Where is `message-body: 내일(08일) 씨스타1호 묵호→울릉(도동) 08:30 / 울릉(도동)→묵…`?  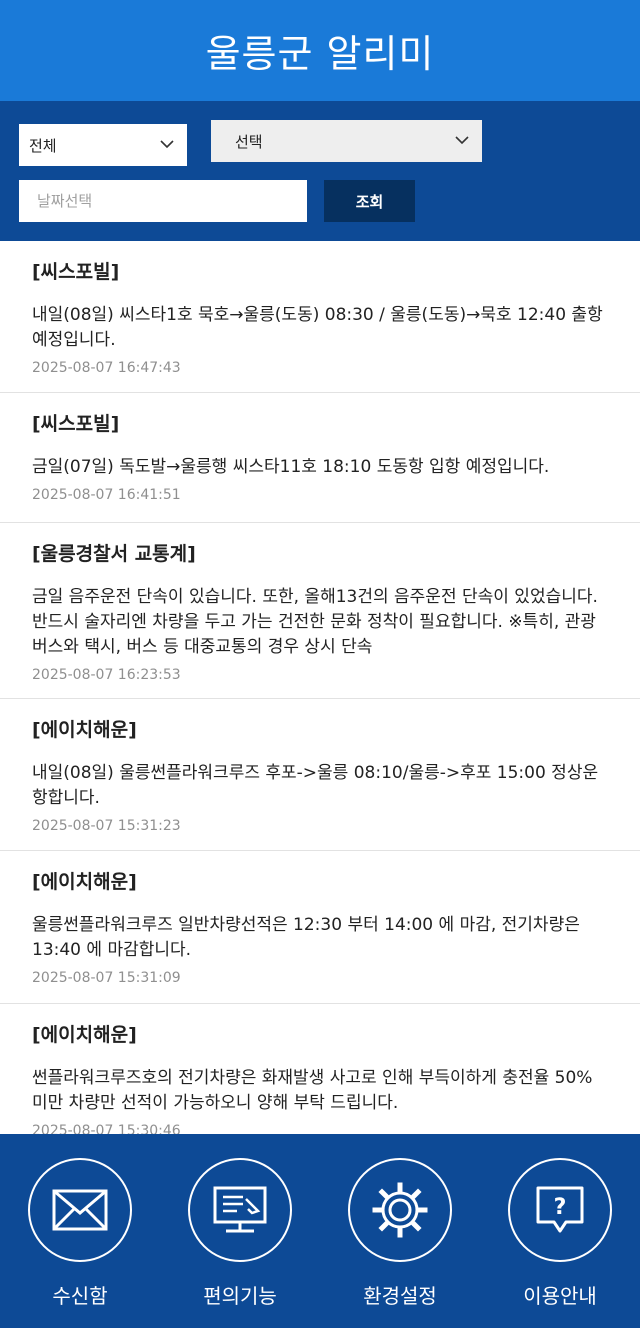
message-body: 내일(08일) 씨스타1호 묵호→울릉(도동) 08:30 / 울릉(도동)→묵… is located at coordinates (317, 327).